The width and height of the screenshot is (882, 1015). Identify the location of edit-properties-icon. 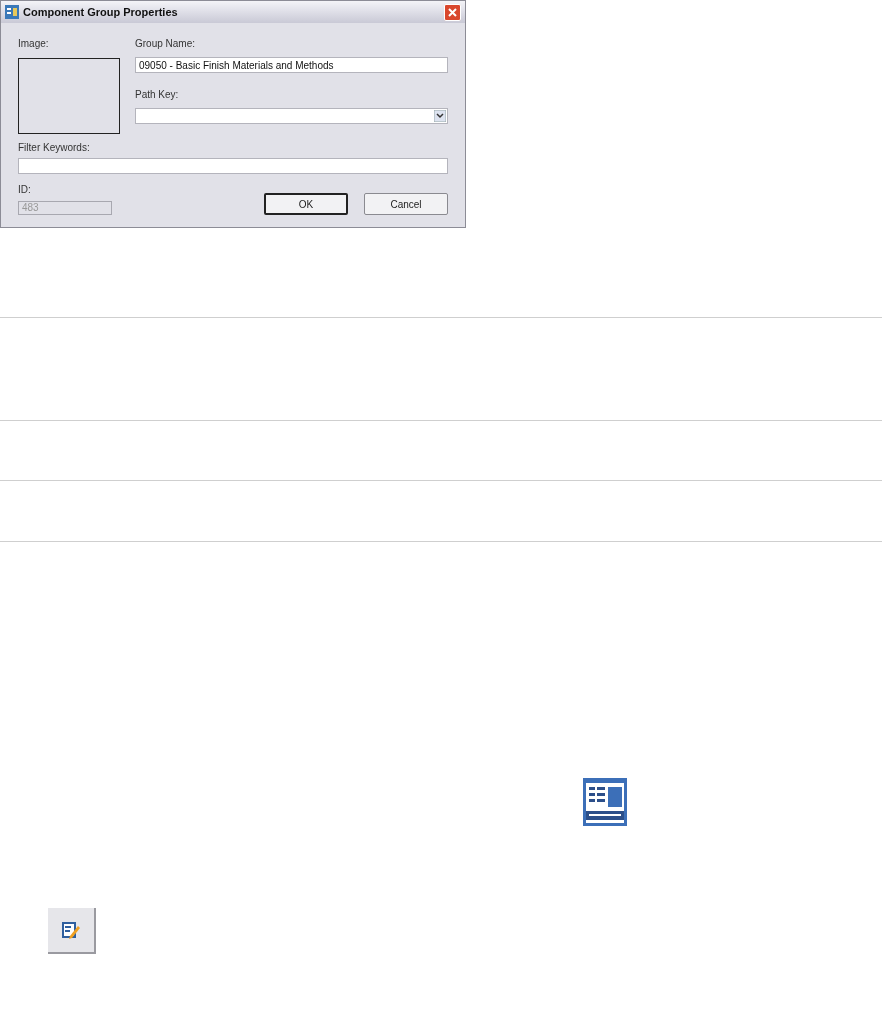
(71, 930).